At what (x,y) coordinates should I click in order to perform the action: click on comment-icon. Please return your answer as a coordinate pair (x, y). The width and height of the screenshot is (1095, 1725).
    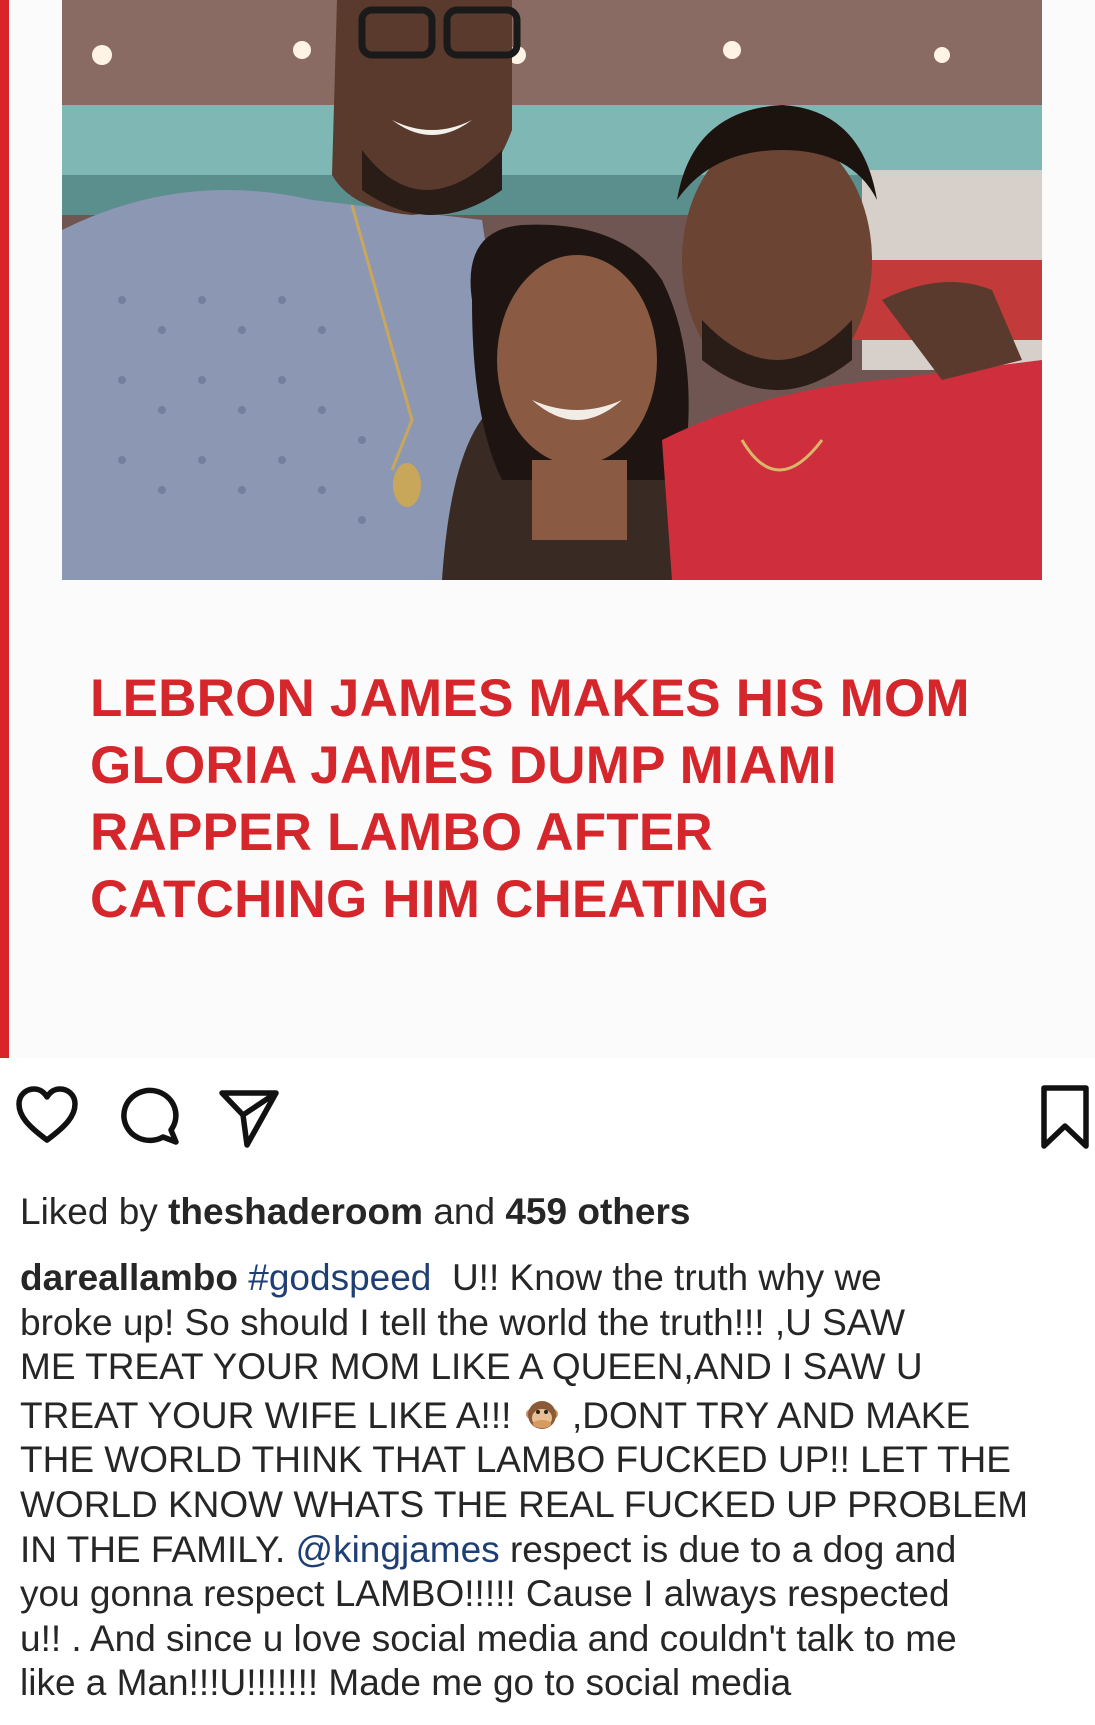
    Looking at the image, I should click on (151, 1115).